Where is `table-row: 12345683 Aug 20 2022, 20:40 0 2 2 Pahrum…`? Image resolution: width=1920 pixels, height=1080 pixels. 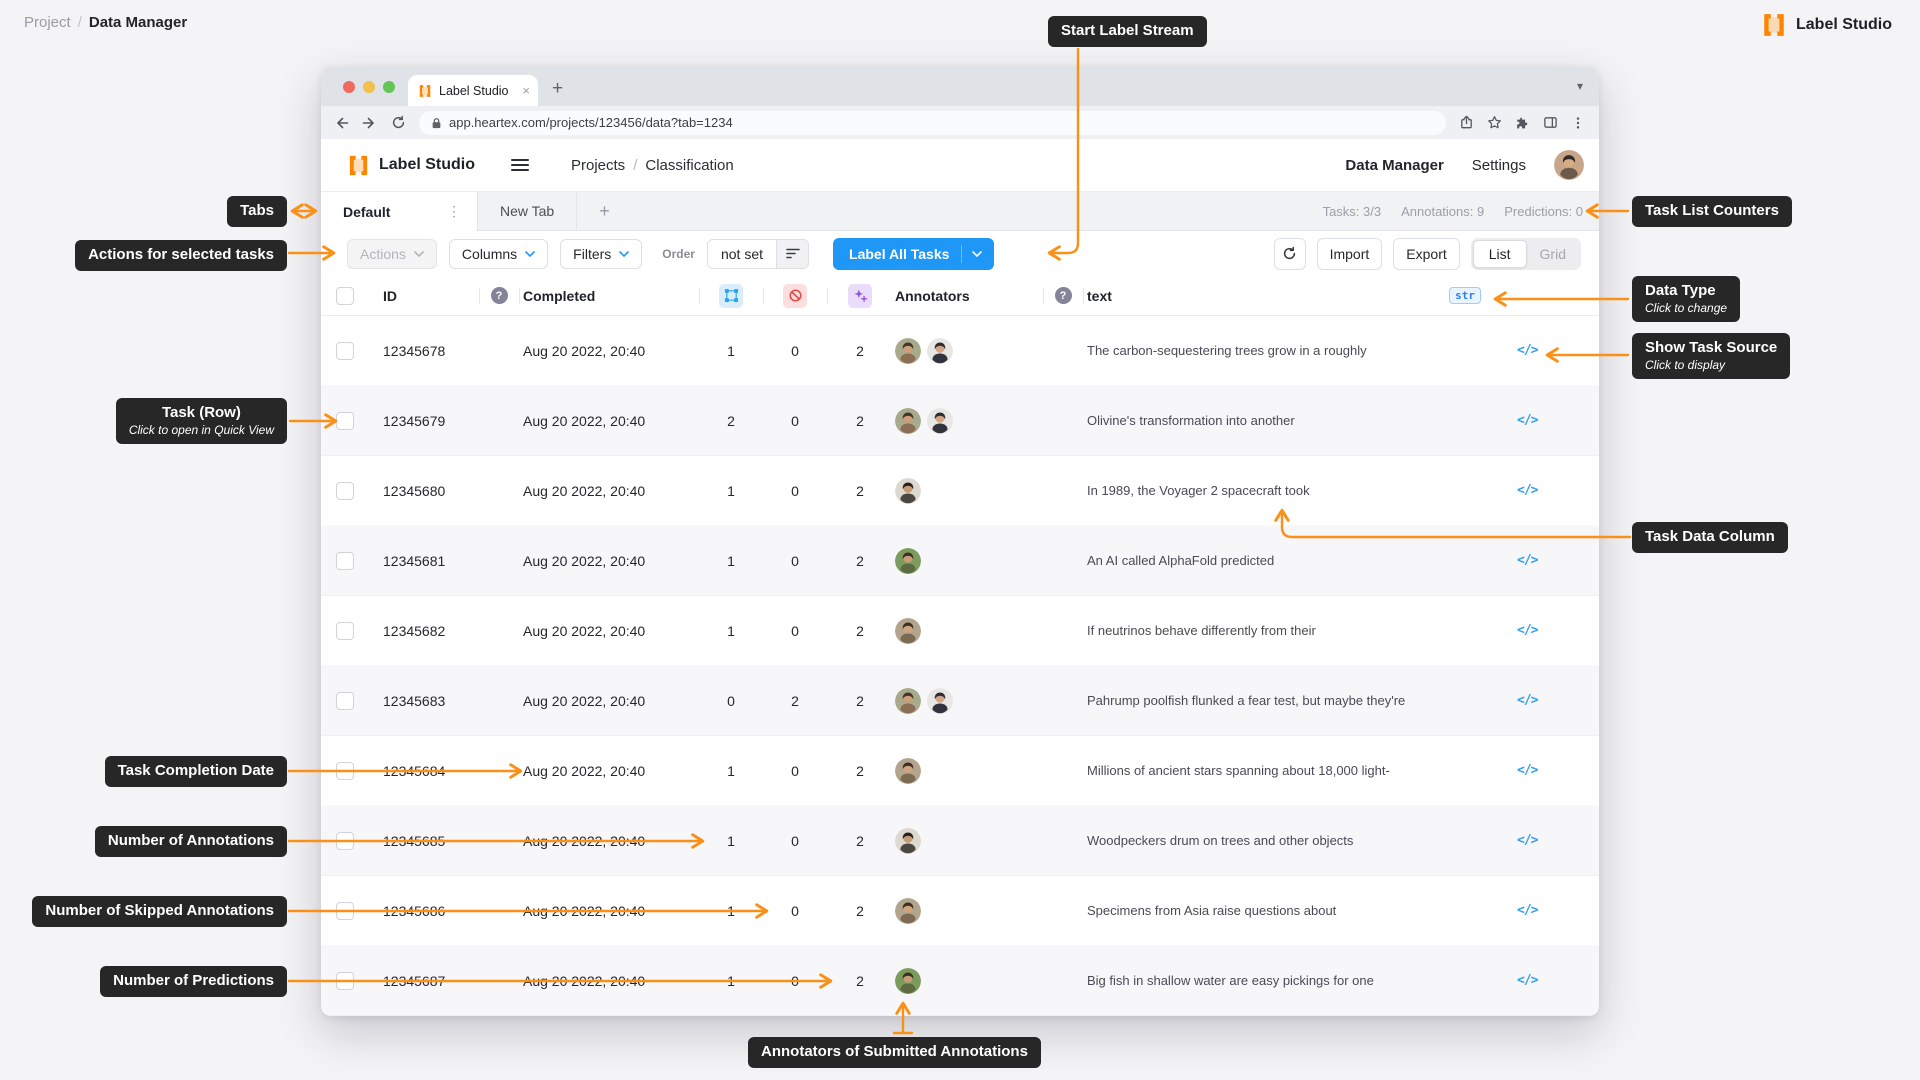 table-row: 12345683 Aug 20 2022, 20:40 0 2 2 Pahrum… is located at coordinates (960, 701).